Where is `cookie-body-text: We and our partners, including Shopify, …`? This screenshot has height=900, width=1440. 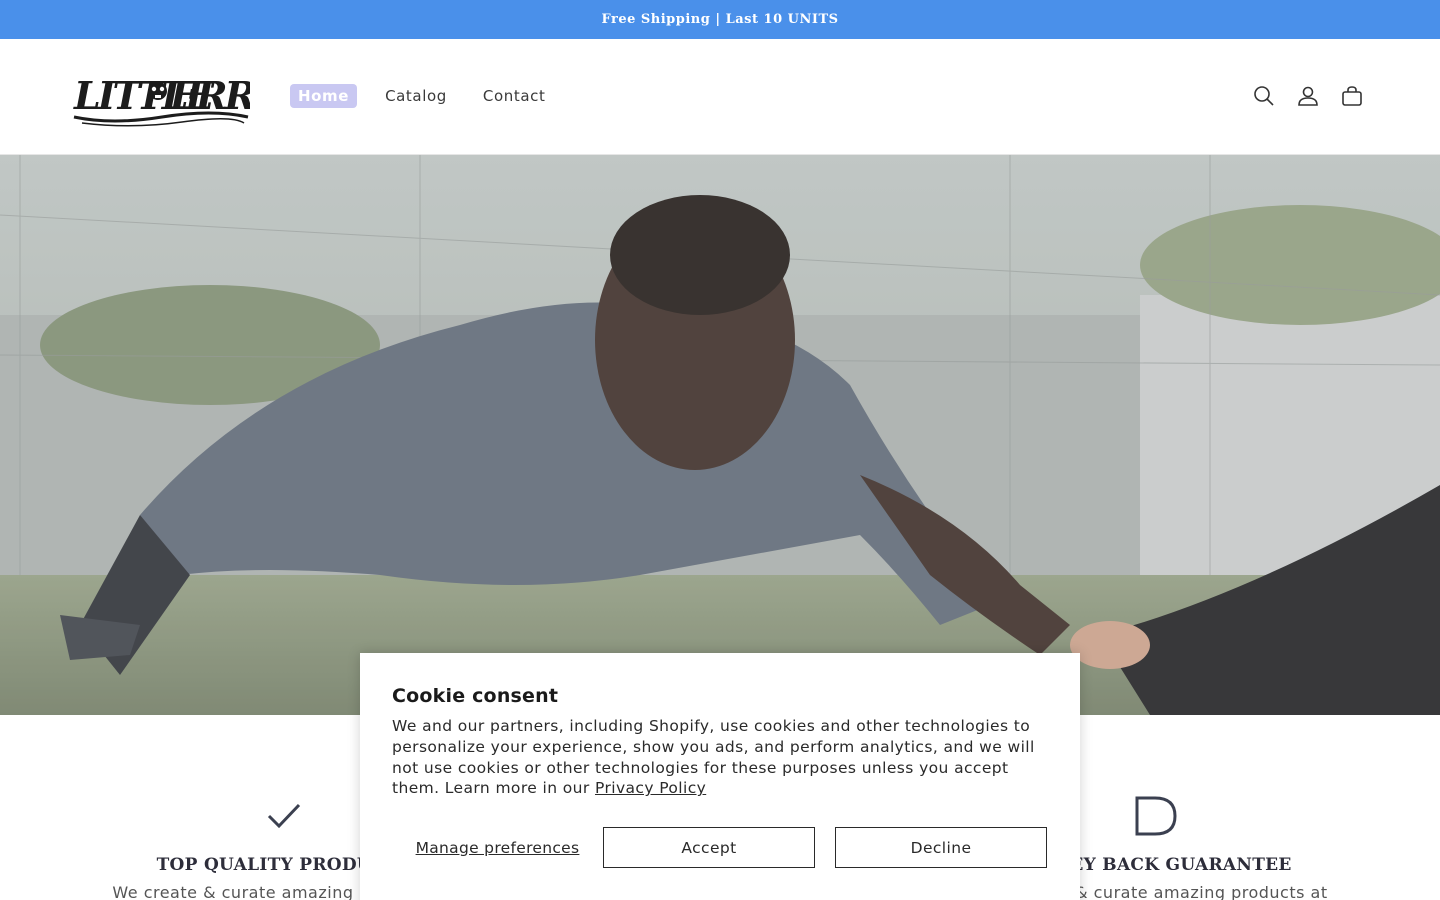
cookie-body-text: We and our partners, including Shopify, … is located at coordinates (713, 757).